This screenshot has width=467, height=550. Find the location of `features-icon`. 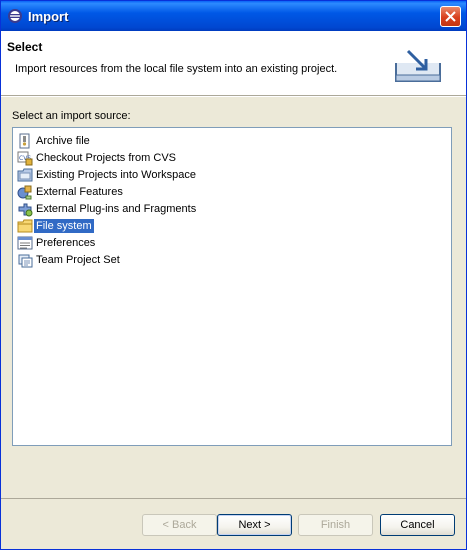

features-icon is located at coordinates (24, 192).